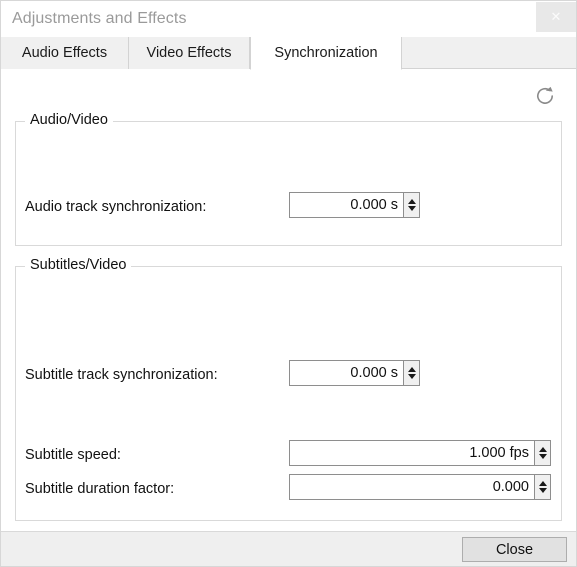 The height and width of the screenshot is (567, 577). What do you see at coordinates (99, 18) in the screenshot?
I see `window-title: Adjustments and Effects` at bounding box center [99, 18].